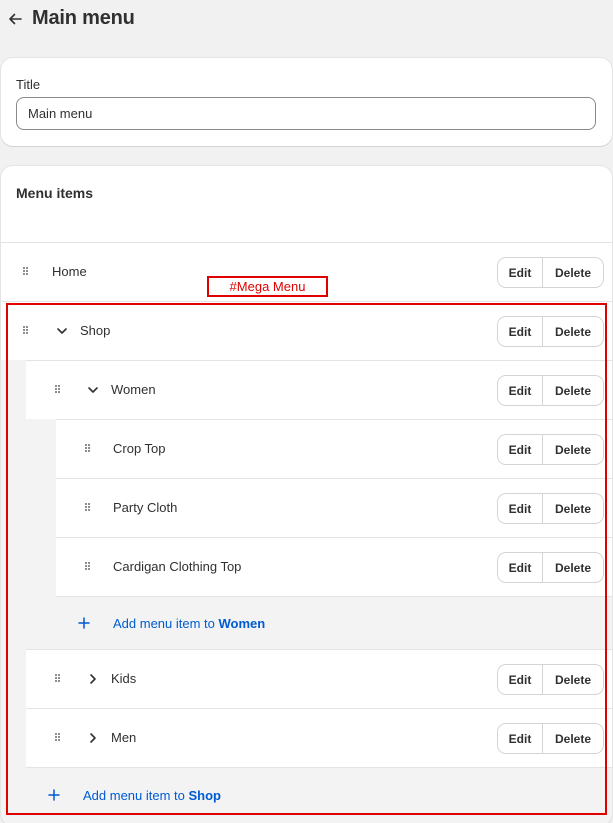 This screenshot has height=823, width=613. What do you see at coordinates (334, 566) in the screenshot?
I see `menu-row-cardigan-clothing-top: Cardigan Clothing Top Edit Delete` at bounding box center [334, 566].